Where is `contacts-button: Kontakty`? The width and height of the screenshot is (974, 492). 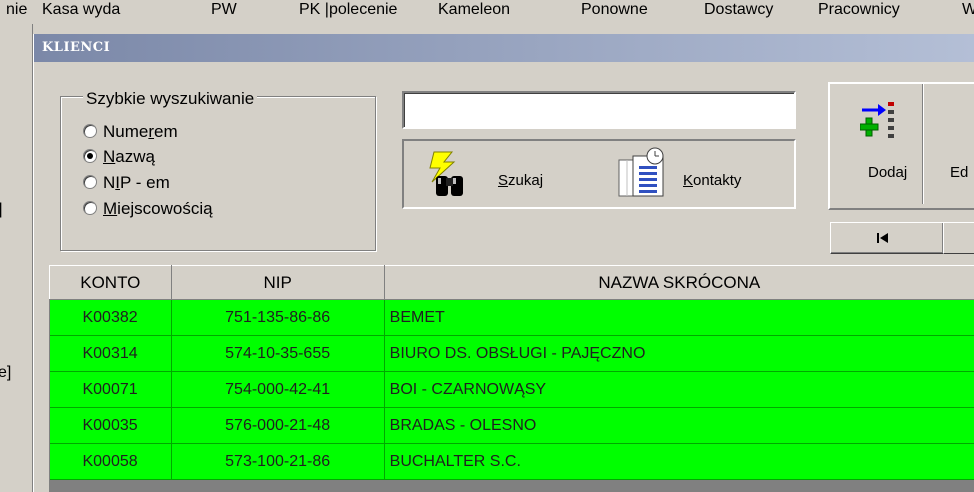 contacts-button: Kontakty is located at coordinates (697, 173).